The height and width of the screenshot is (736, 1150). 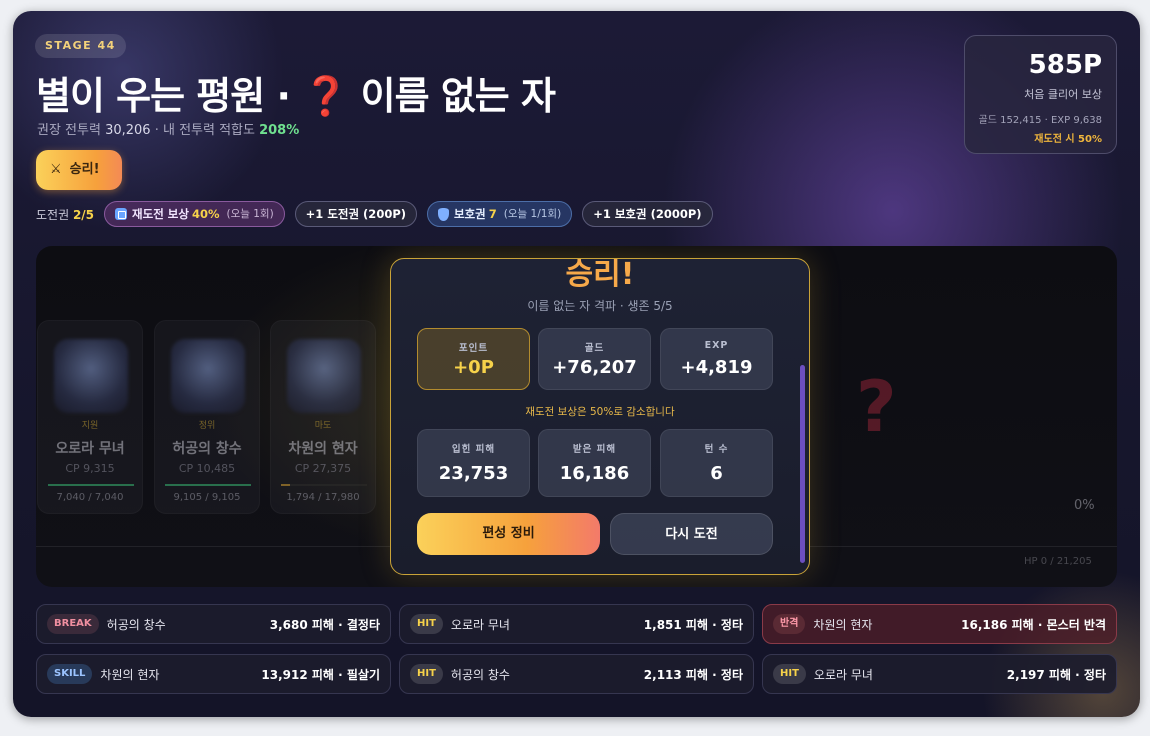 I want to click on buy-ticket-button: +1 도전권 (200P), so click(x=356, y=214).